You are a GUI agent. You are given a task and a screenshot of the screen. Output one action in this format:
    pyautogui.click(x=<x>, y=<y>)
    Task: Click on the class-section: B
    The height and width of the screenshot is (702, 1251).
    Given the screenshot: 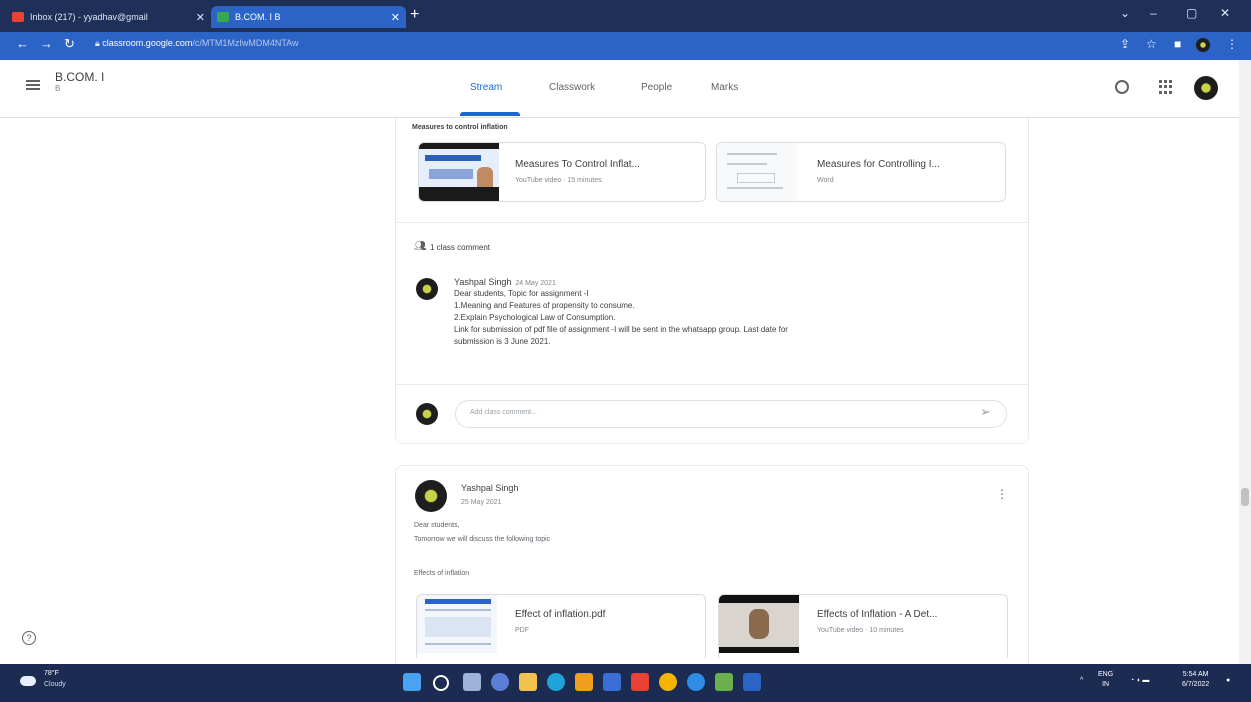 What is the action you would take?
    pyautogui.click(x=58, y=88)
    